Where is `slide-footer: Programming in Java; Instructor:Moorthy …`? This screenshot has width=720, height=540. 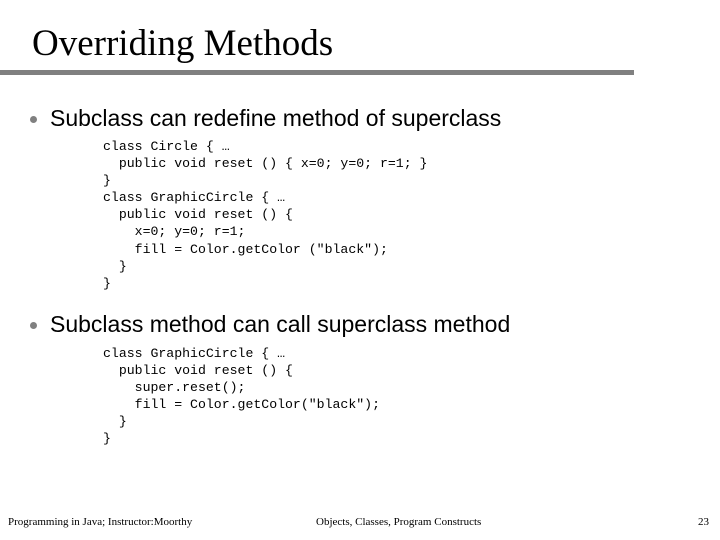 slide-footer: Programming in Java; Instructor:Moorthy … is located at coordinates (360, 523).